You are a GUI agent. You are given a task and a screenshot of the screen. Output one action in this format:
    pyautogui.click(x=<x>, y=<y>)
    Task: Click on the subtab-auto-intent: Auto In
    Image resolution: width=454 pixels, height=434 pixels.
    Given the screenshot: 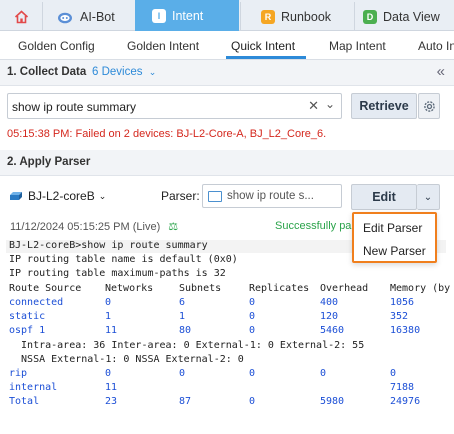 What is the action you would take?
    pyautogui.click(x=436, y=46)
    